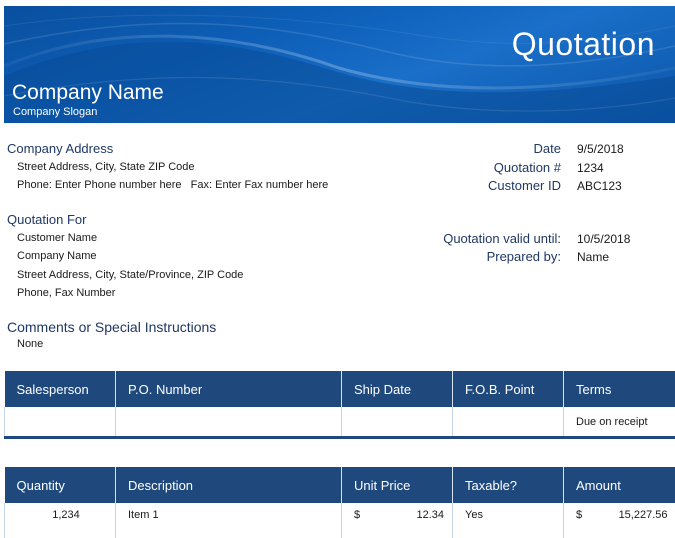 The image size is (675, 538). I want to click on taxable-header: Taxable?, so click(508, 485).